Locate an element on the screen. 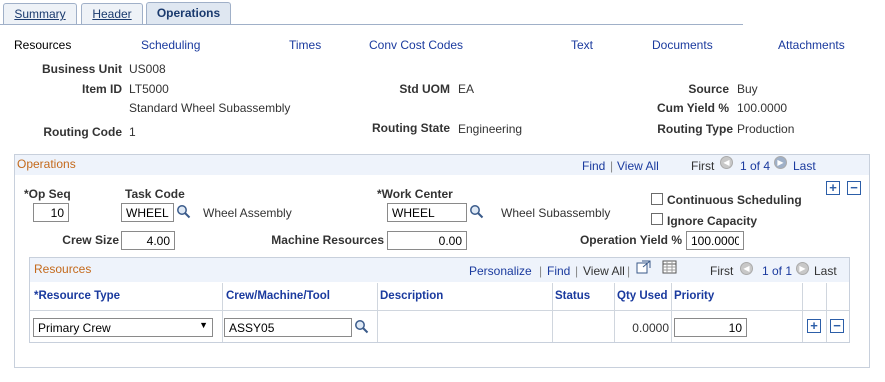 This screenshot has width=885, height=382. operations-find-link: Find is located at coordinates (593, 166).